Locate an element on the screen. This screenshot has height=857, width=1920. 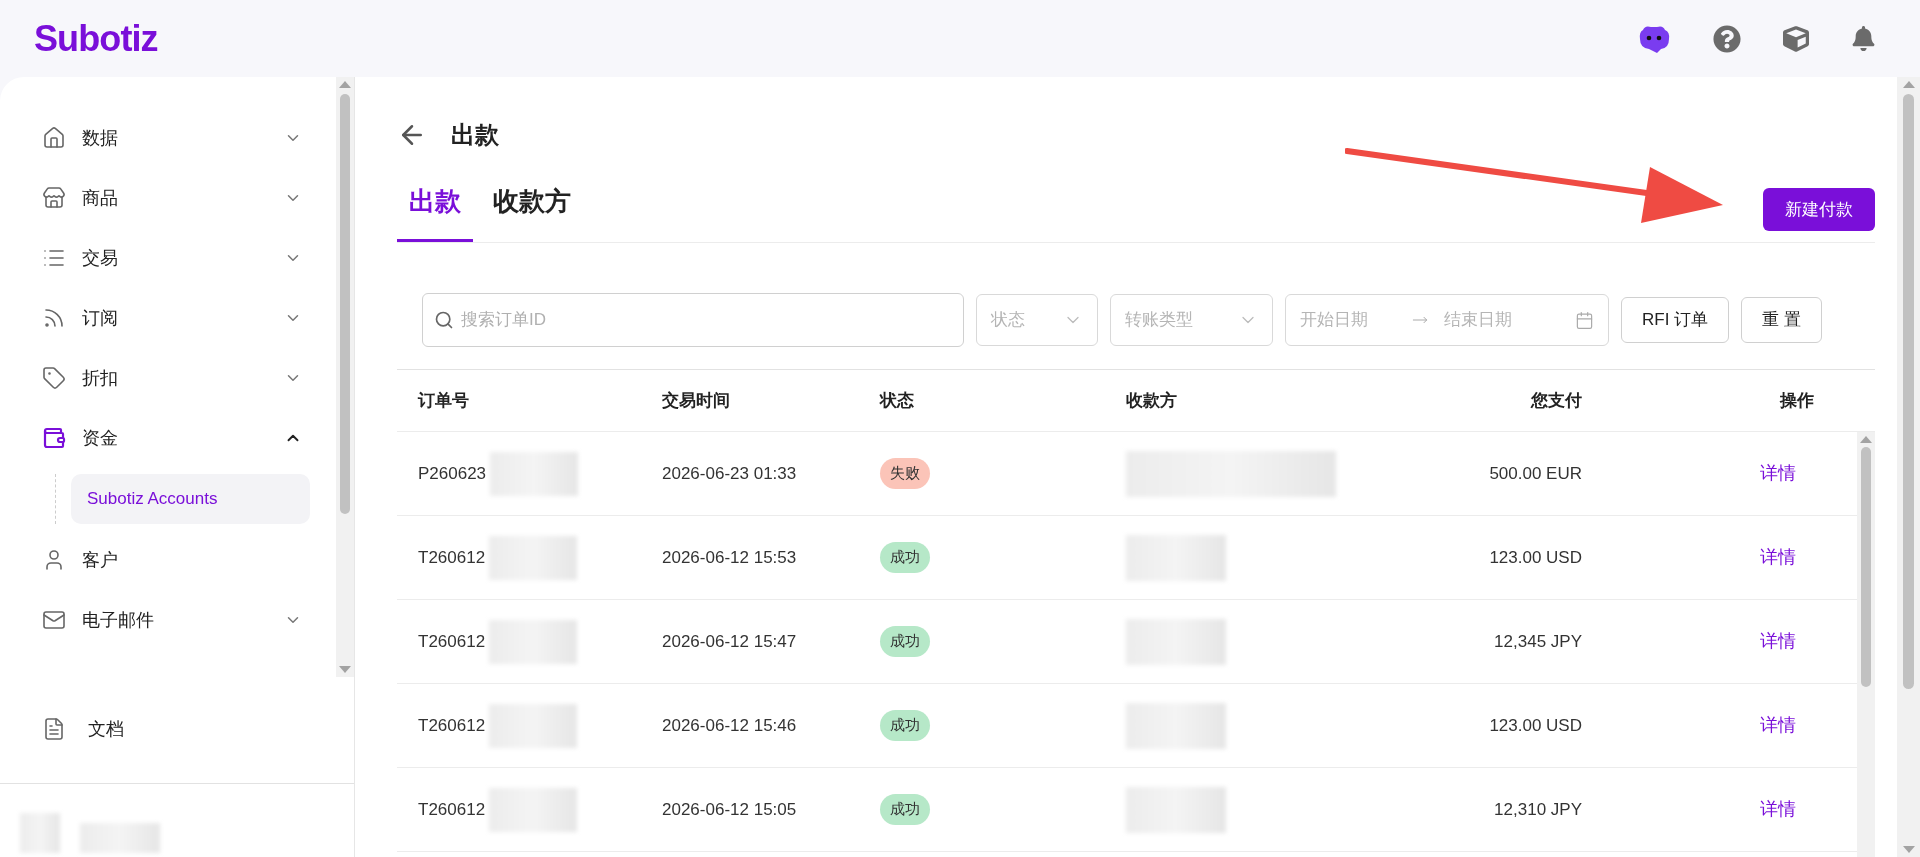
sidebar-item: 资金 is located at coordinates (168, 438).